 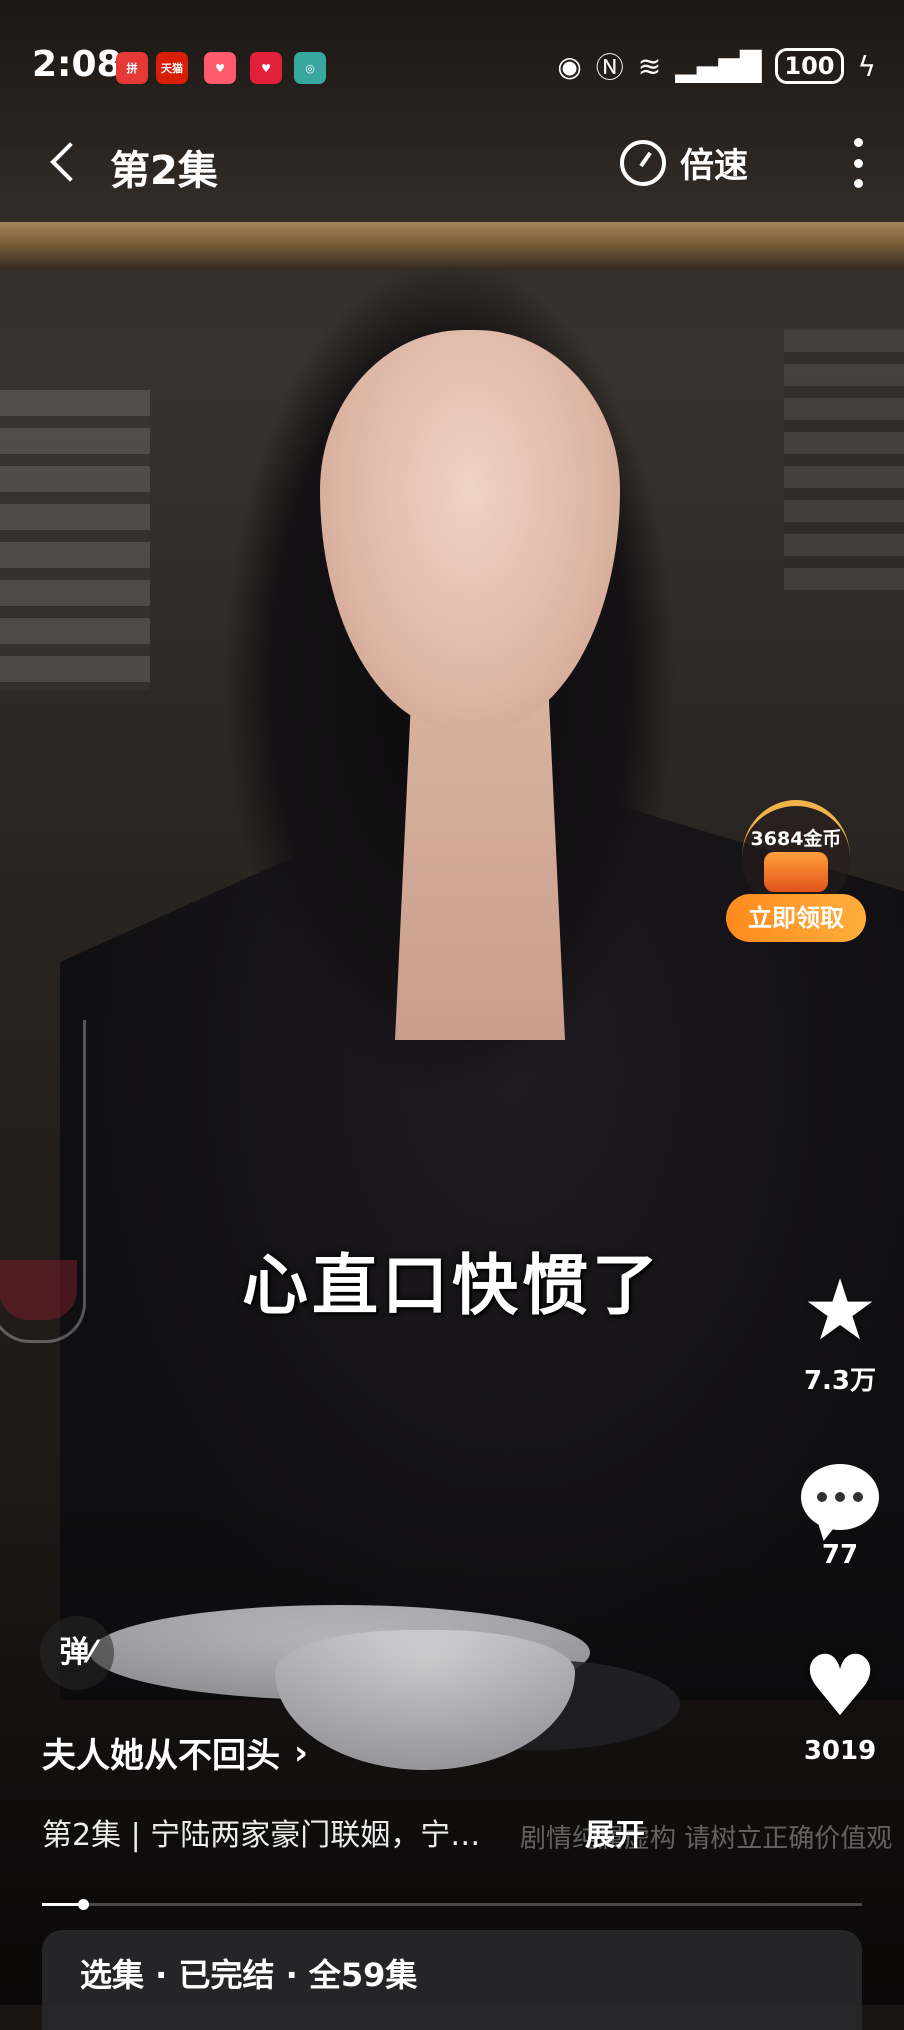 I want to click on favorite-count: 7.3万, so click(x=840, y=1381).